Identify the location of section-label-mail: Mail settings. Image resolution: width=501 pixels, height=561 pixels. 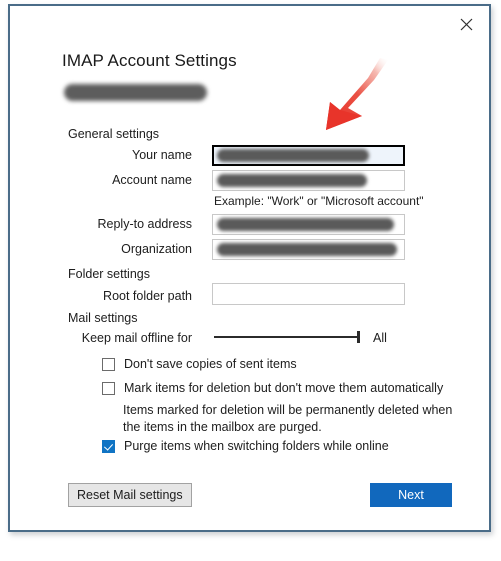
(103, 318).